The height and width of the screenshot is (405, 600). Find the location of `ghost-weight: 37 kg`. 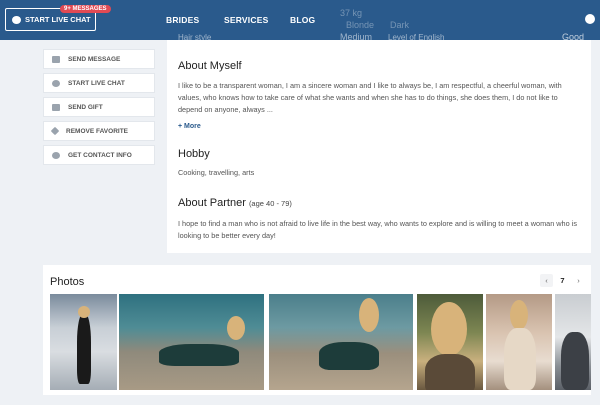

ghost-weight: 37 kg is located at coordinates (351, 13).